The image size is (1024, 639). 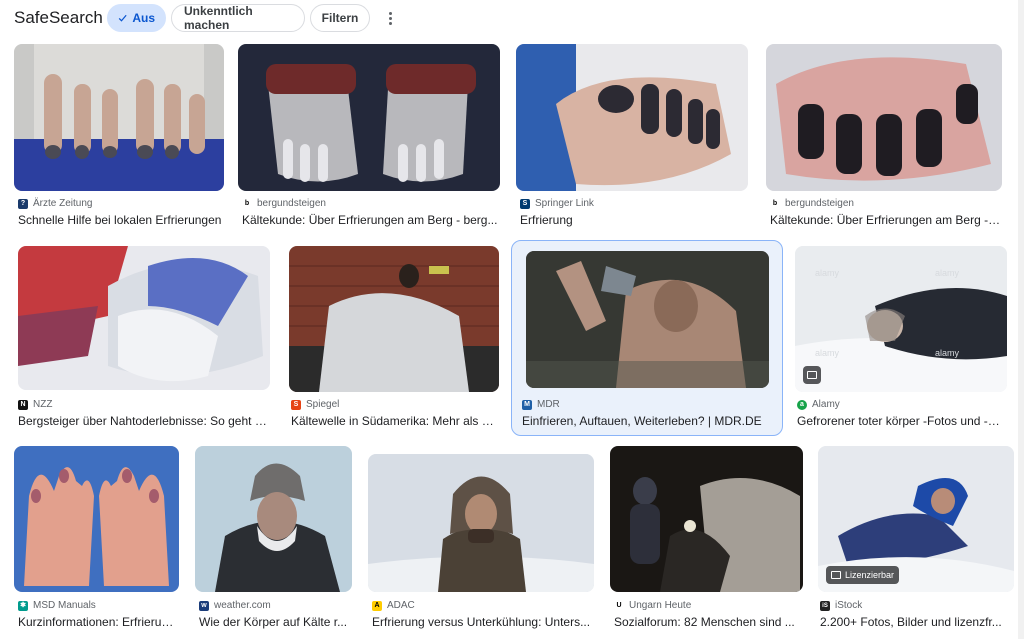 I want to click on source-name: Ärzte Zeitung, so click(x=63, y=203).